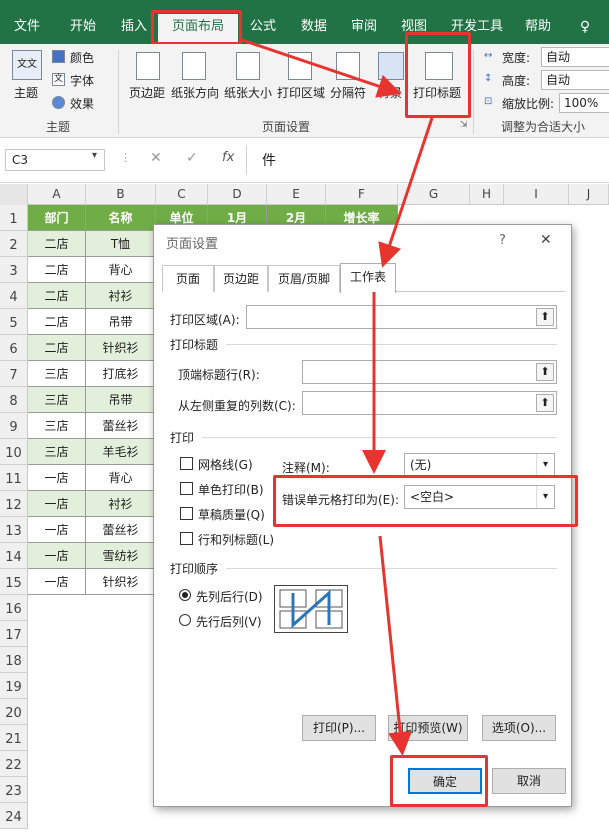 This screenshot has height=833, width=609. Describe the element at coordinates (321, 68) in the screenshot. I see `arrow-tab-to-print-titles` at that location.